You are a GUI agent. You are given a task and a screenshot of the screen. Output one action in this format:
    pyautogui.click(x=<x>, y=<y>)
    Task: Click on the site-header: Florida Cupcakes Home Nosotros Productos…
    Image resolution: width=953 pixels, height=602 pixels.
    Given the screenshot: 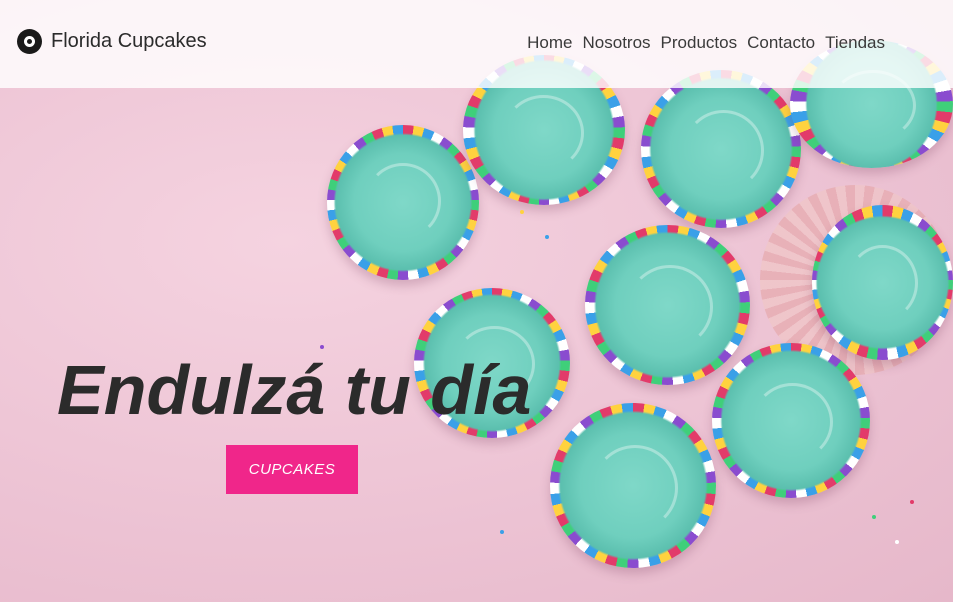 What is the action you would take?
    pyautogui.click(x=476, y=44)
    